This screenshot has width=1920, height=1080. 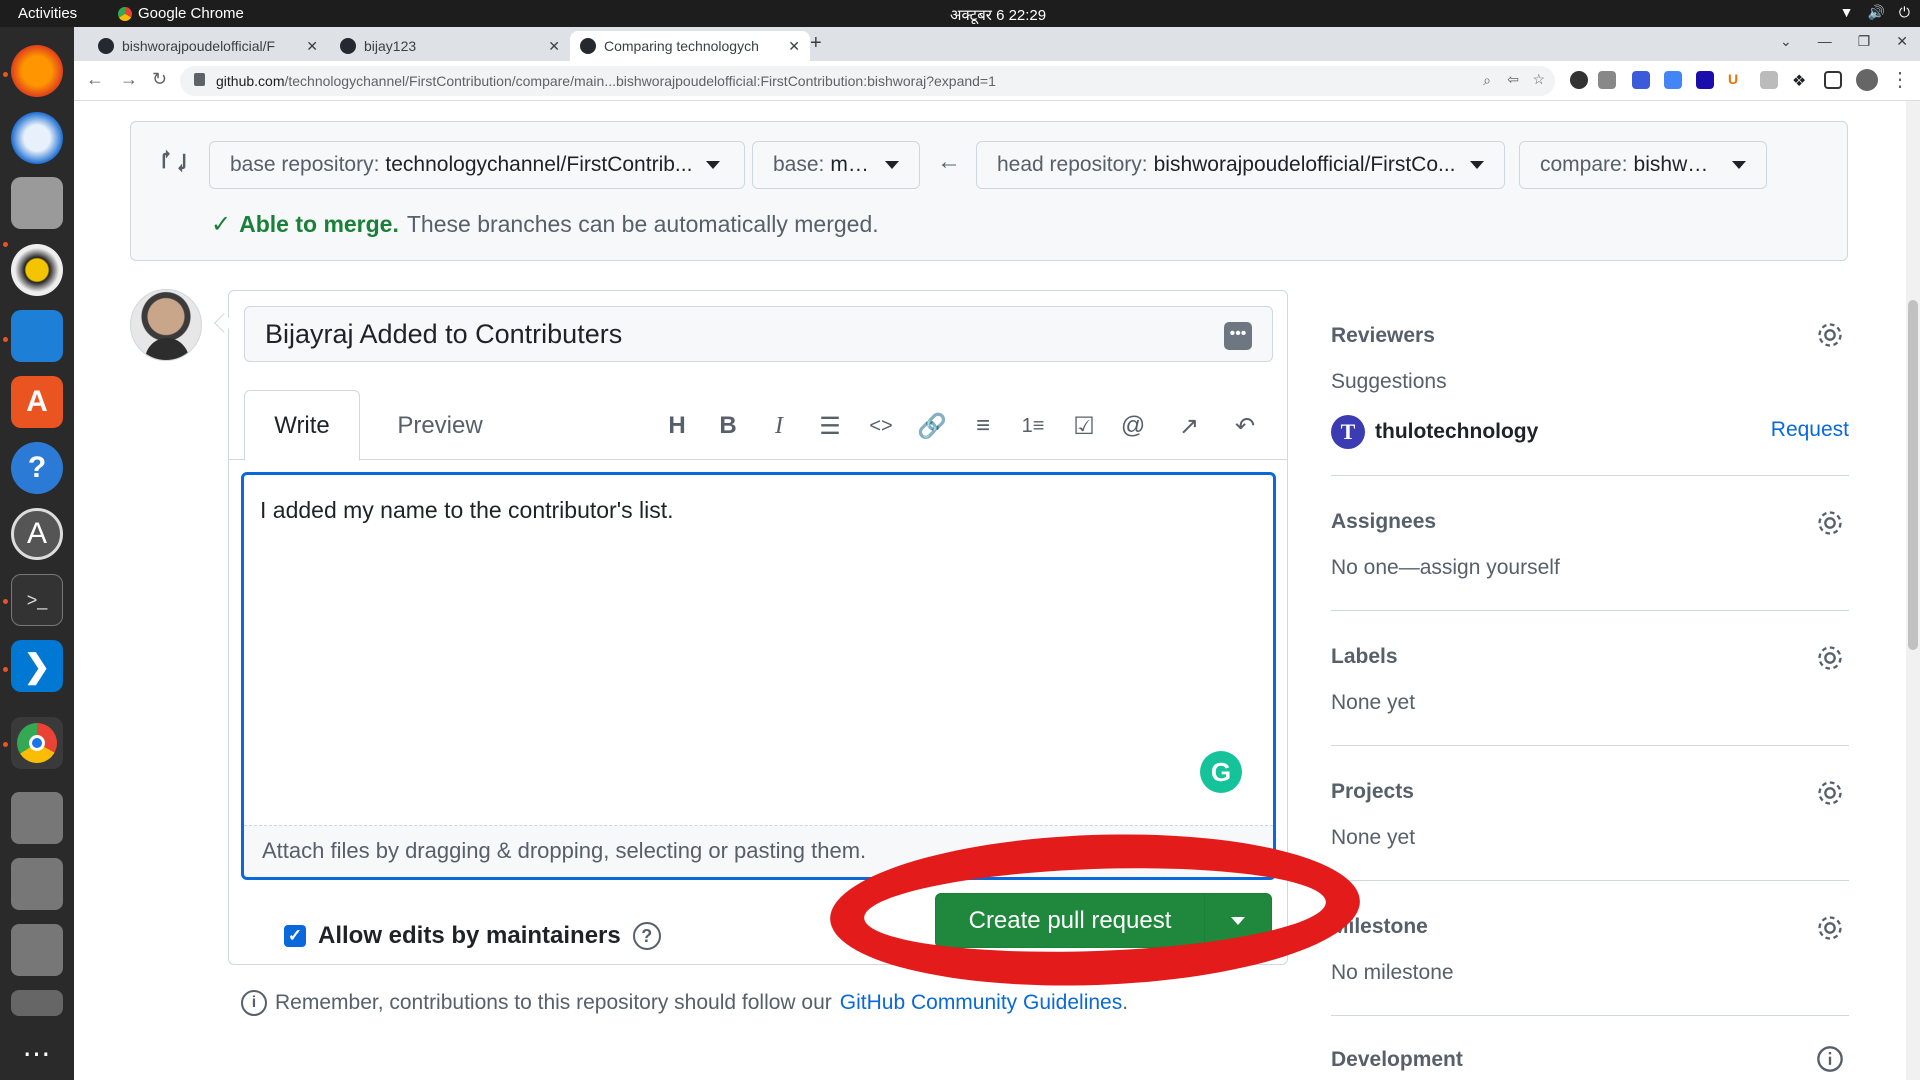 What do you see at coordinates (295, 936) in the screenshot?
I see `allow-edits-checkbox: ✓` at bounding box center [295, 936].